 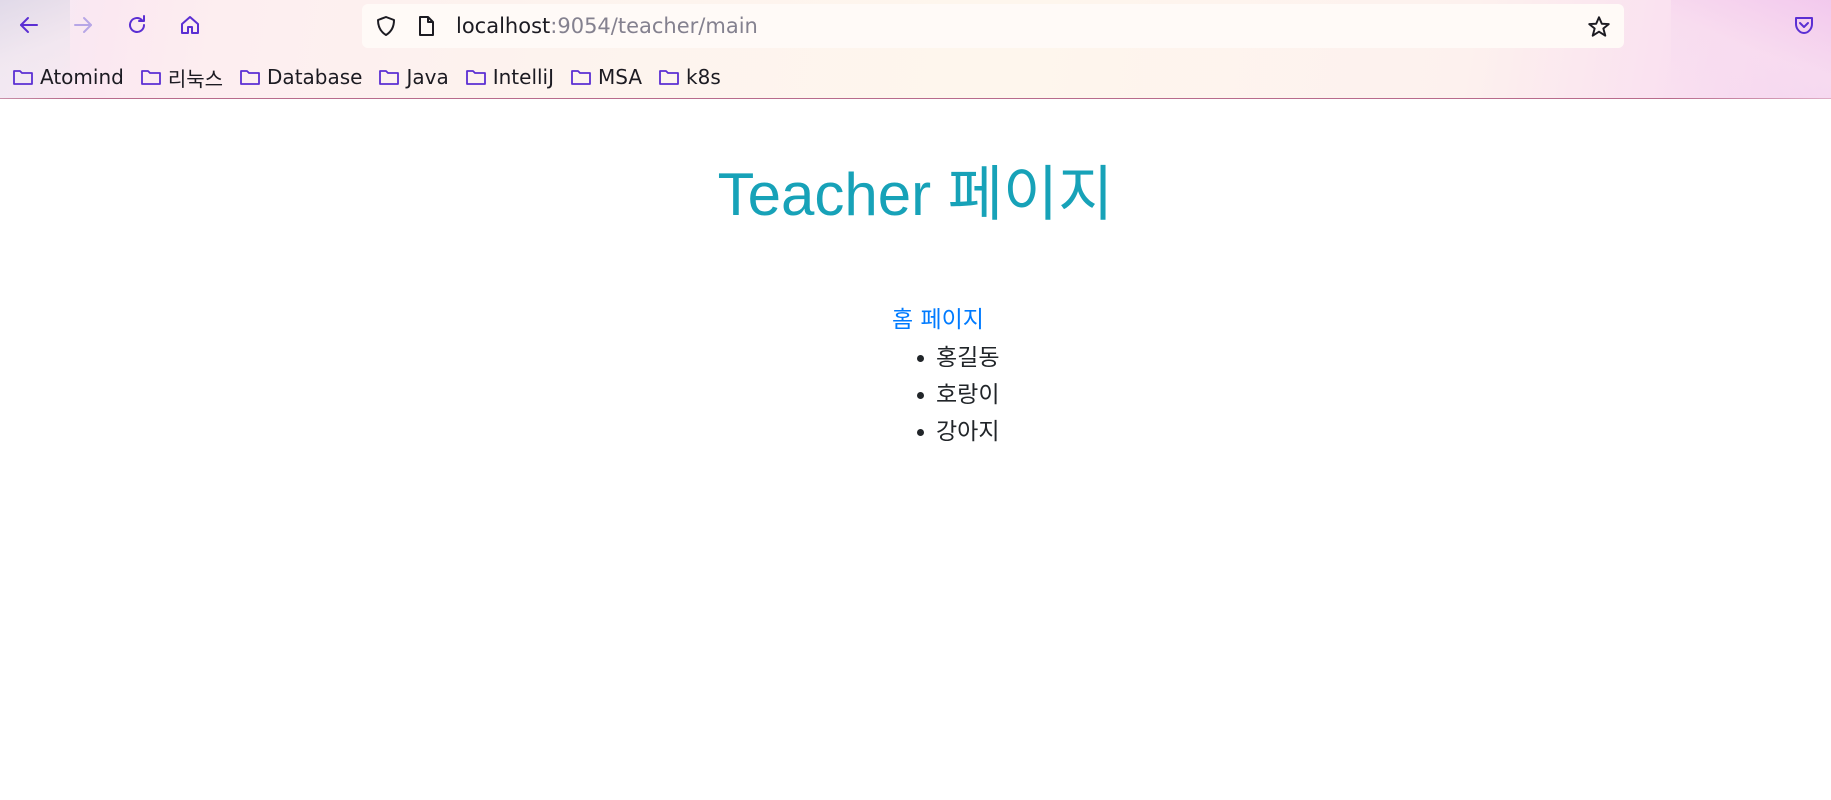 What do you see at coordinates (938, 320) in the screenshot?
I see `home-page-link: 홈 페이지` at bounding box center [938, 320].